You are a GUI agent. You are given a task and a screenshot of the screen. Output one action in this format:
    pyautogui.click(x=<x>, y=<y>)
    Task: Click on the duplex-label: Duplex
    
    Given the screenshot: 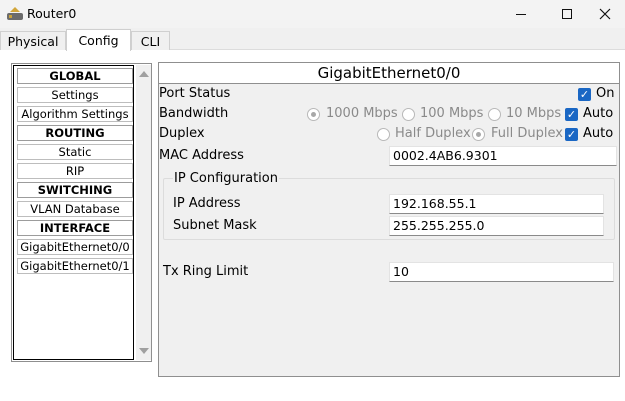 What is the action you would take?
    pyautogui.click(x=182, y=133)
    